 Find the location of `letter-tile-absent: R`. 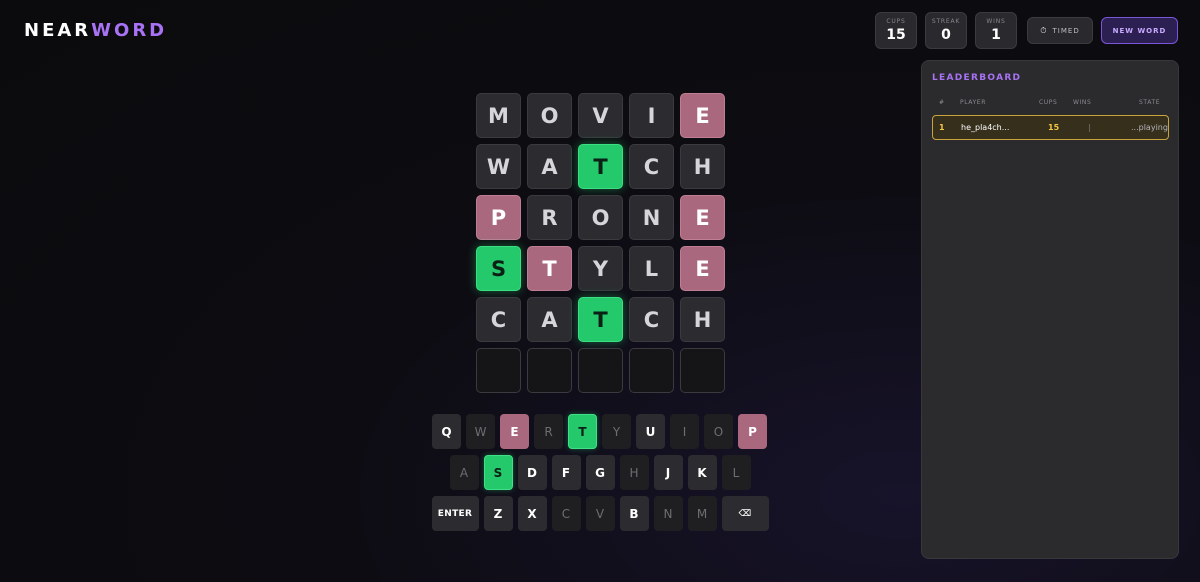

letter-tile-absent: R is located at coordinates (549, 217).